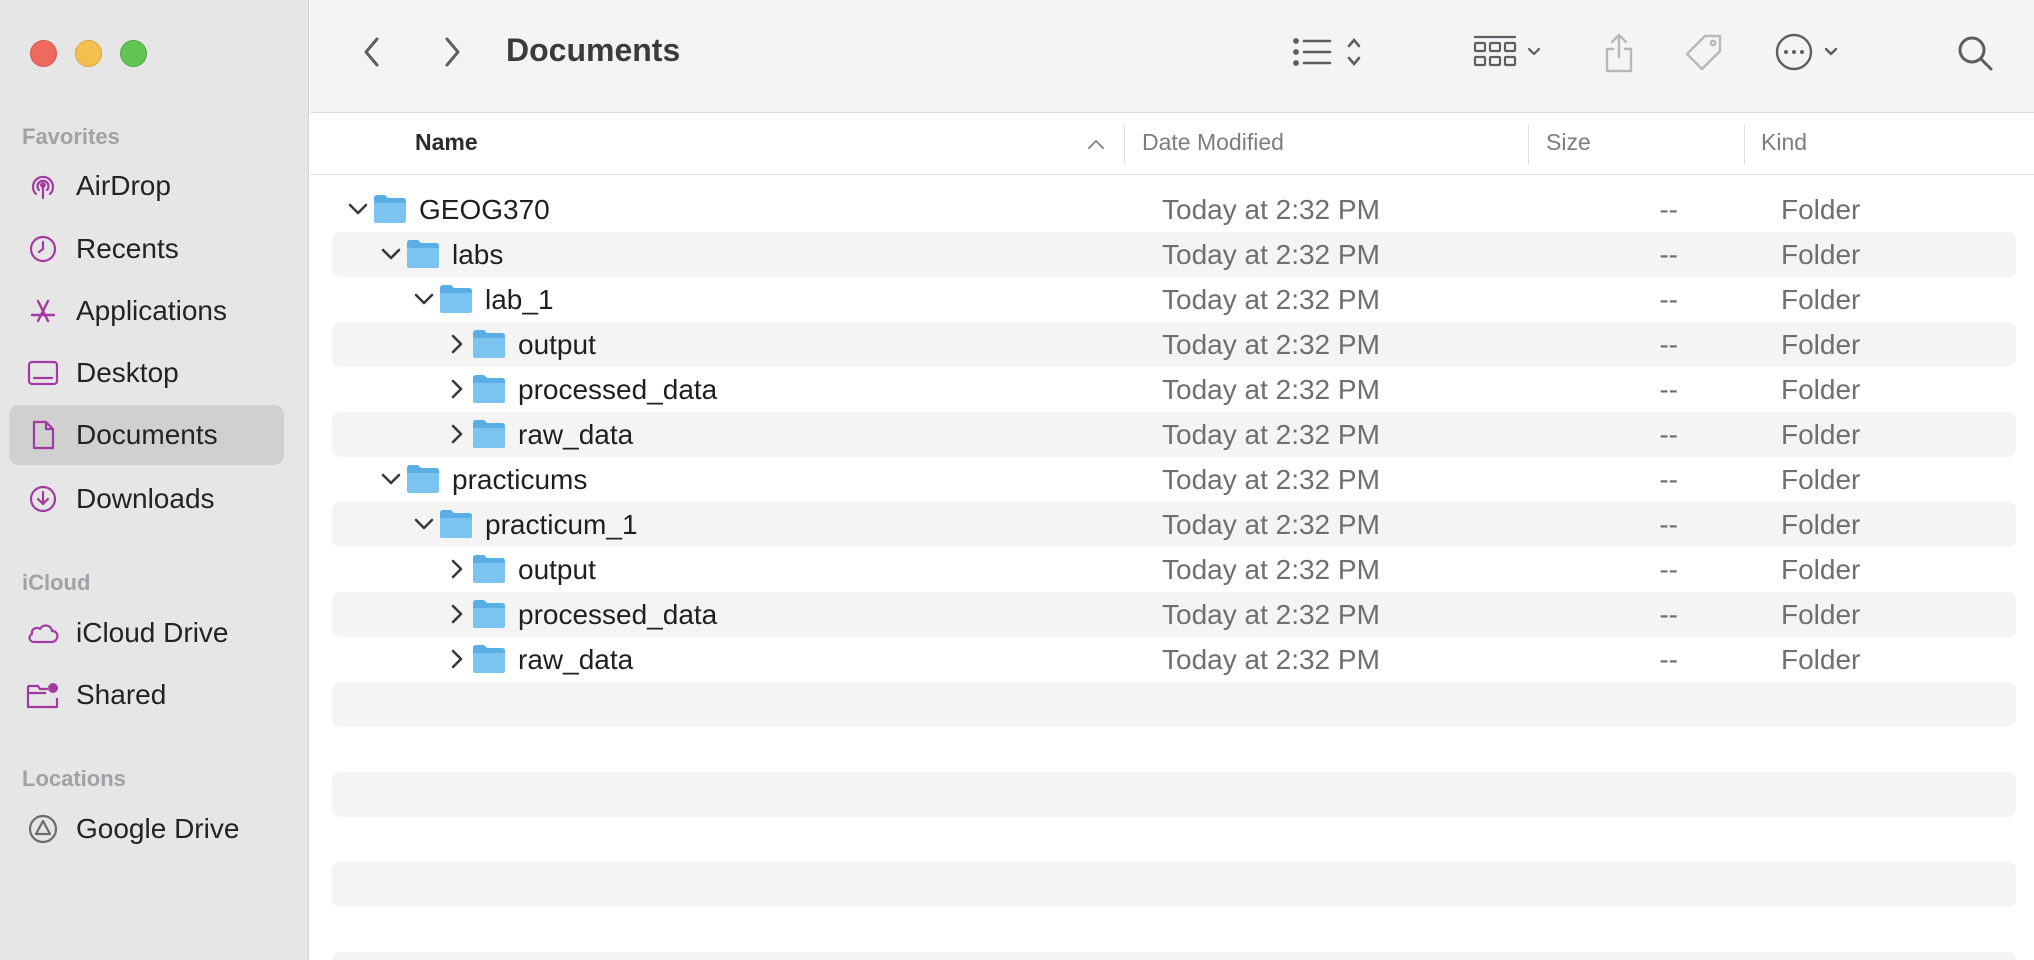 The width and height of the screenshot is (2034, 960). I want to click on sidebar-item-shared: Shared, so click(146, 695).